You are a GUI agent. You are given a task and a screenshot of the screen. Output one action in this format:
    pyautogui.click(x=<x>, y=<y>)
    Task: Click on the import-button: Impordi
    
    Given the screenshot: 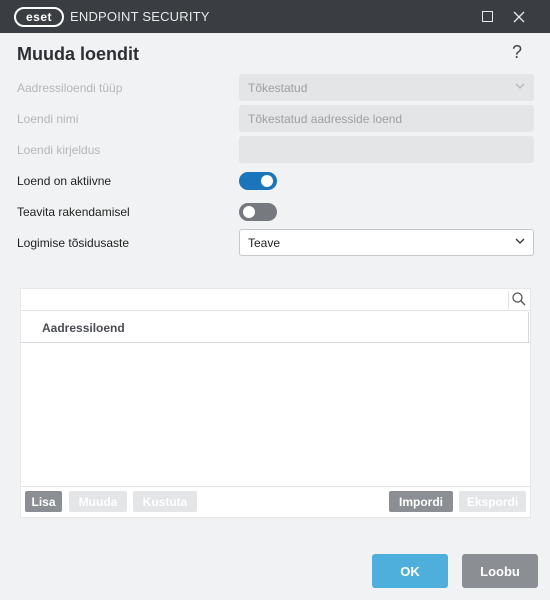 What is the action you would take?
    pyautogui.click(x=421, y=501)
    